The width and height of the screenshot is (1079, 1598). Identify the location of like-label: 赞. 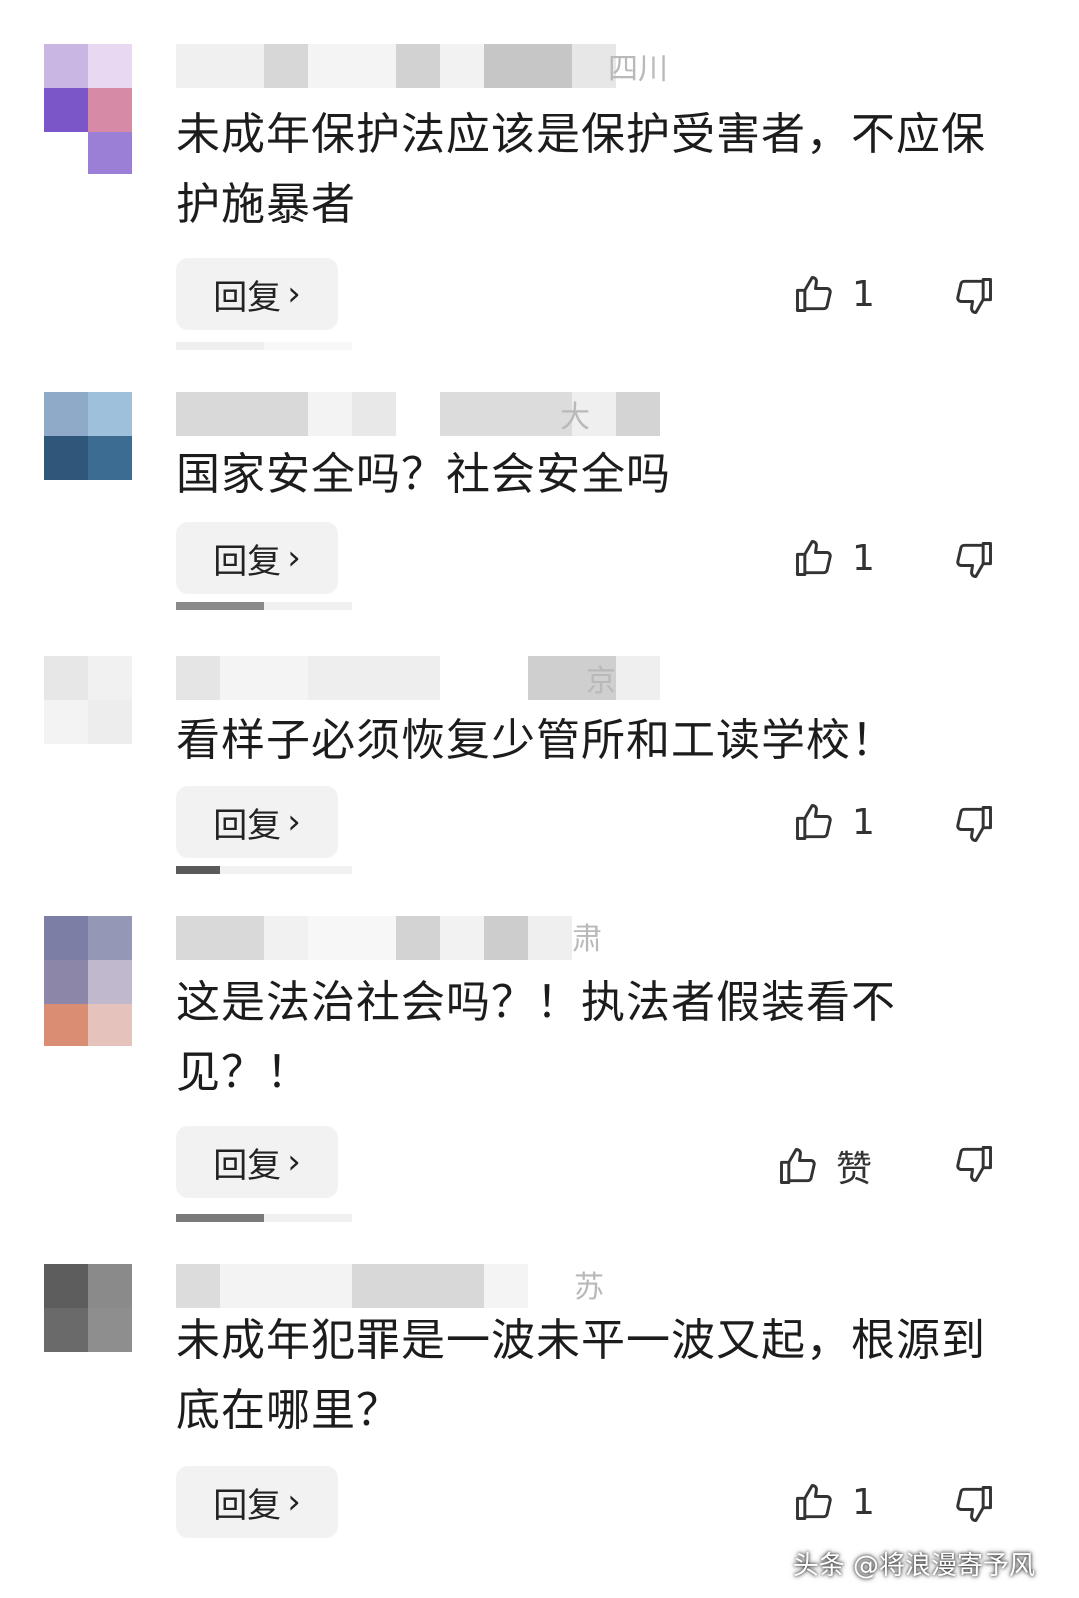
(854, 1169).